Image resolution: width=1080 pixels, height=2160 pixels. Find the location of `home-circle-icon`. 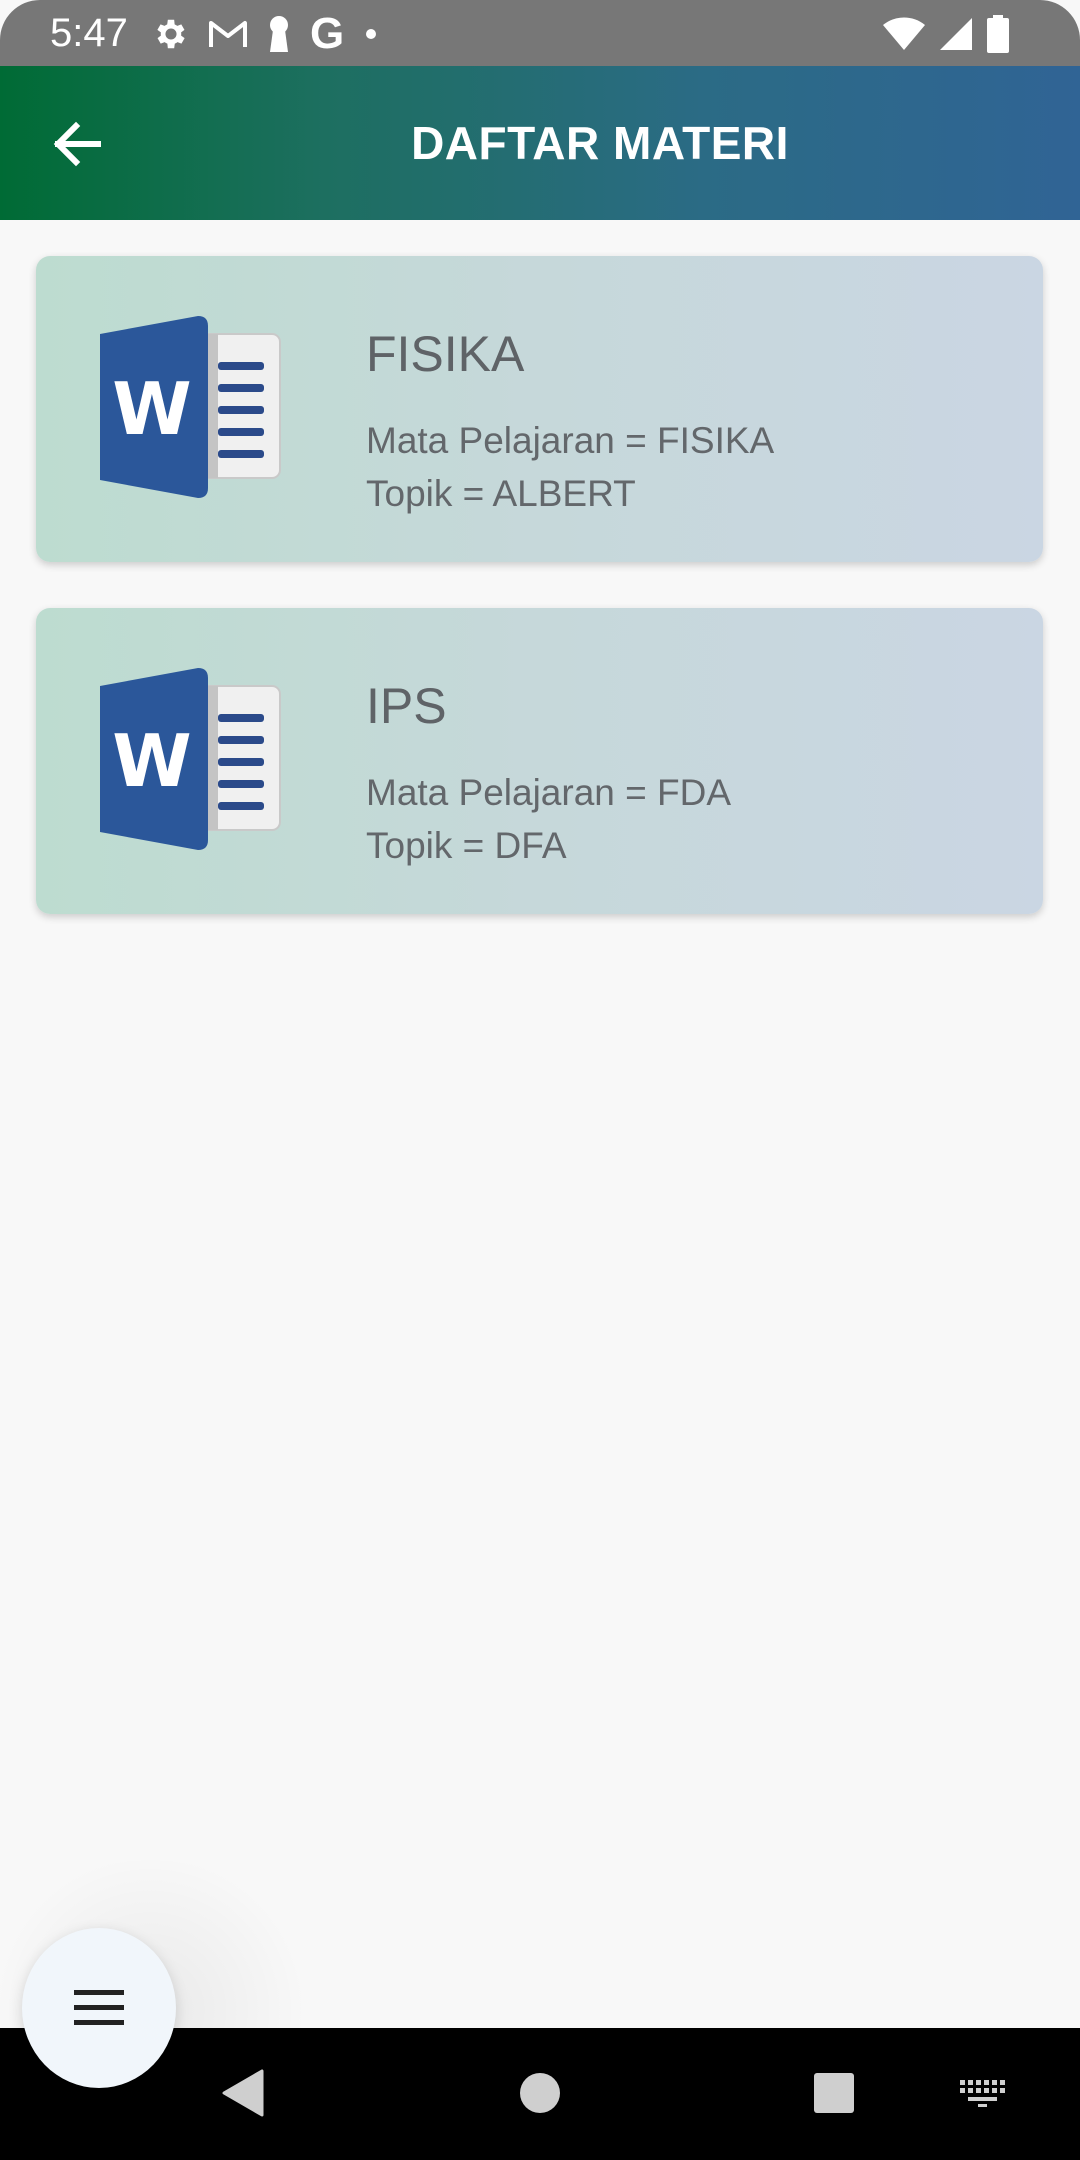

home-circle-icon is located at coordinates (540, 2093).